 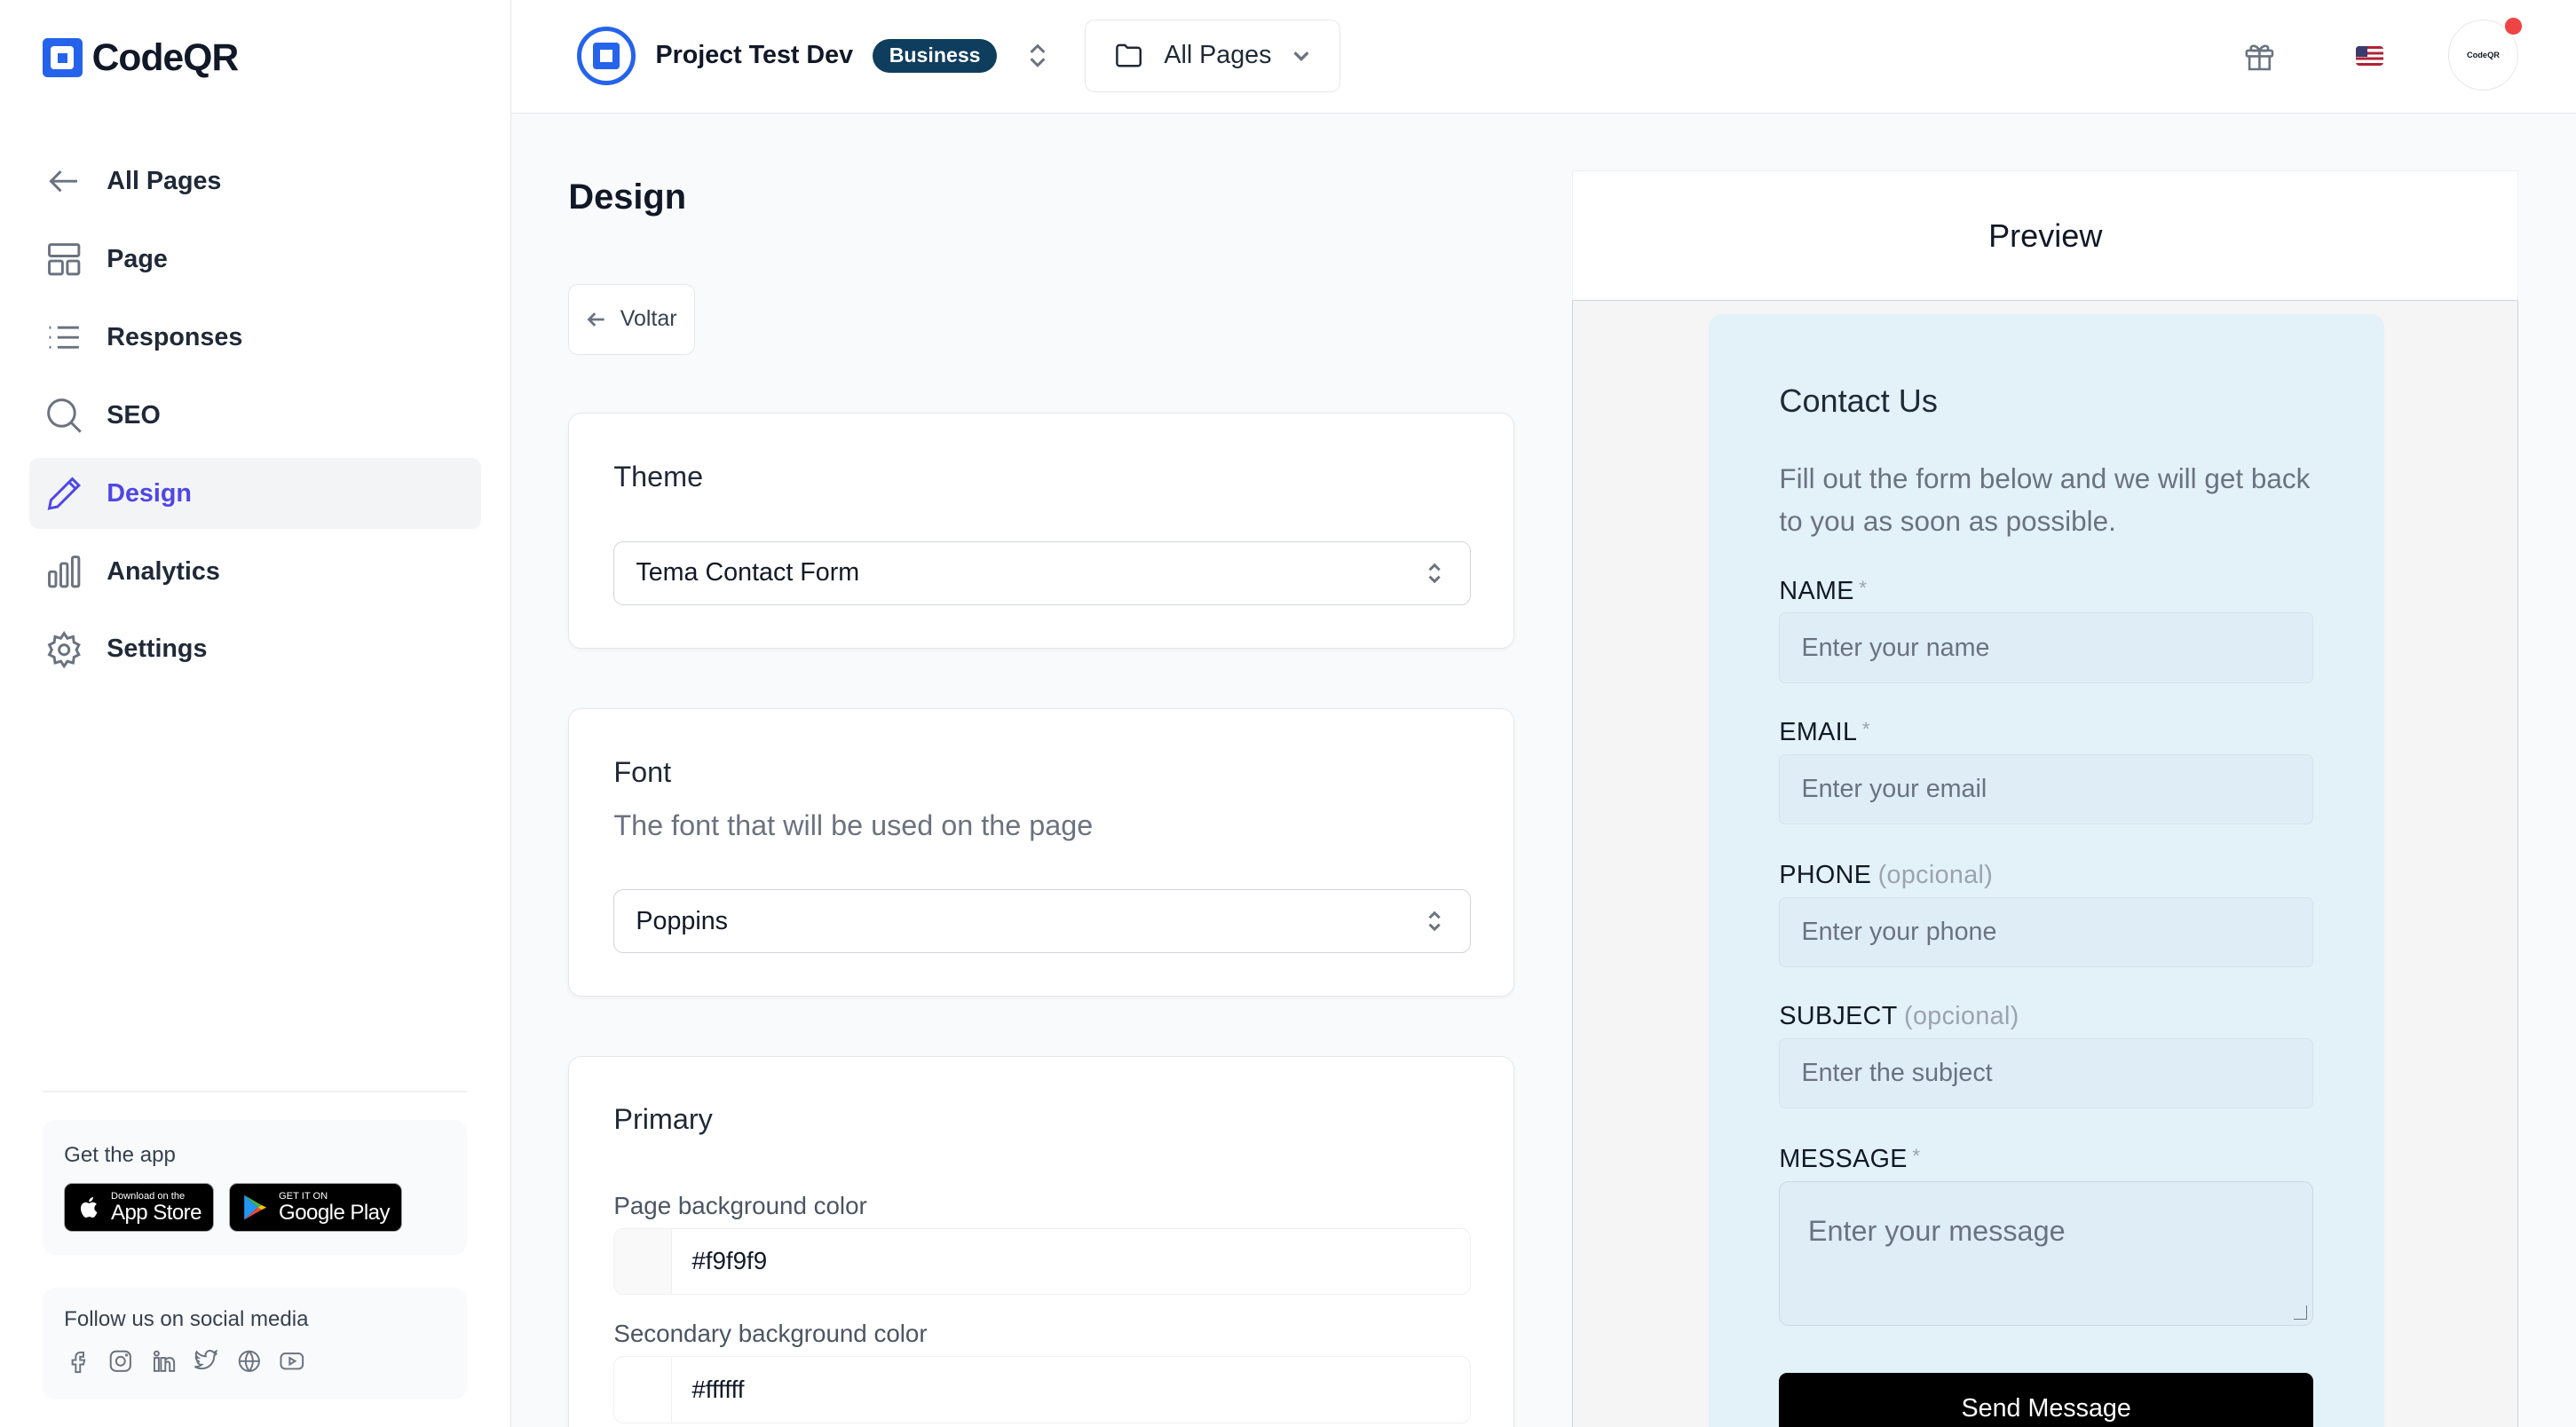 I want to click on page-bg-color-field: #f9f9f9, so click(x=1042, y=1261).